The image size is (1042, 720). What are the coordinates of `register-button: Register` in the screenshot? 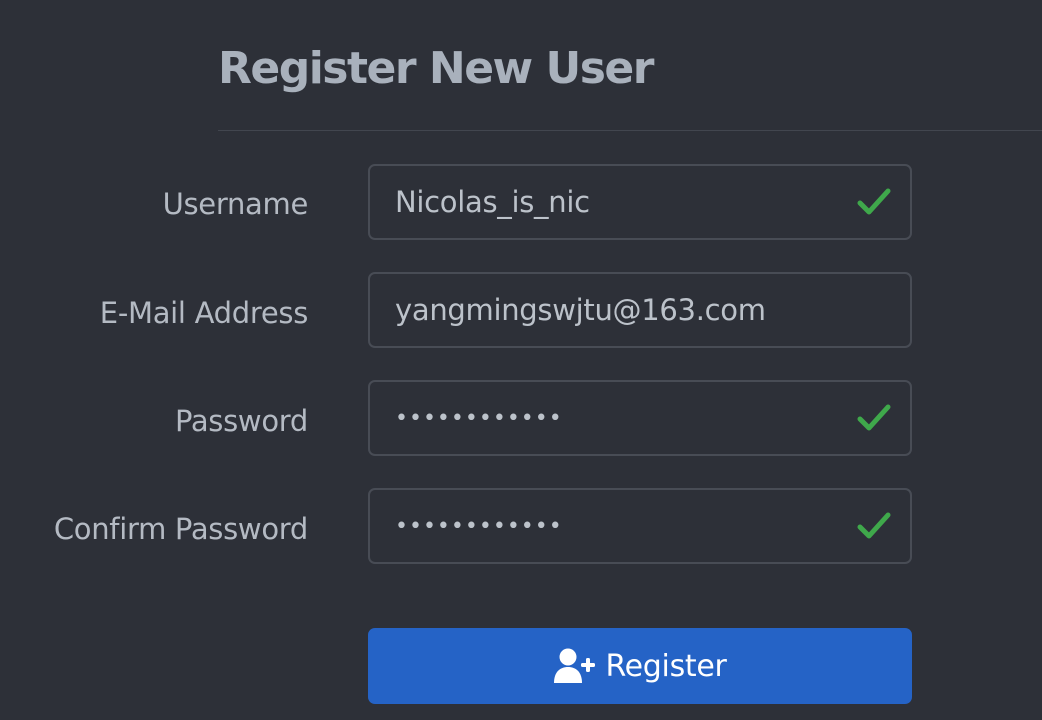 It's located at (640, 666).